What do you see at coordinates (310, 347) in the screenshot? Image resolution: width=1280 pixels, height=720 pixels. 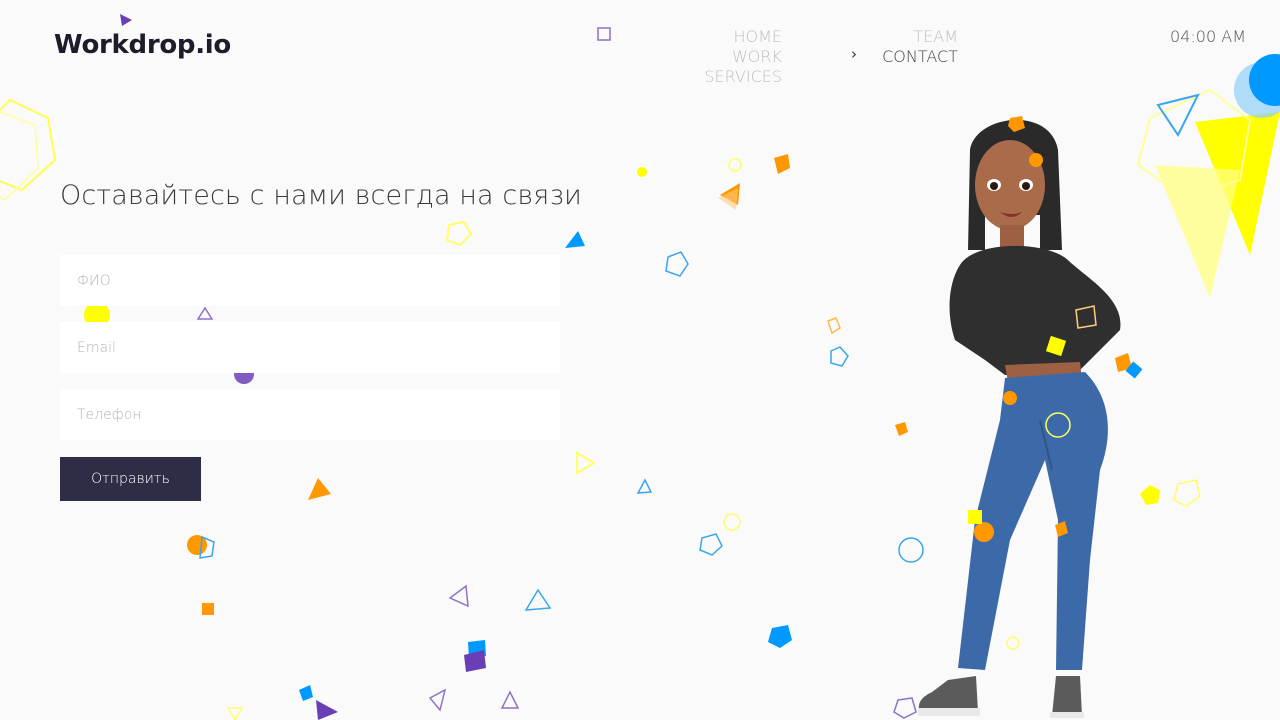 I see `email-field` at bounding box center [310, 347].